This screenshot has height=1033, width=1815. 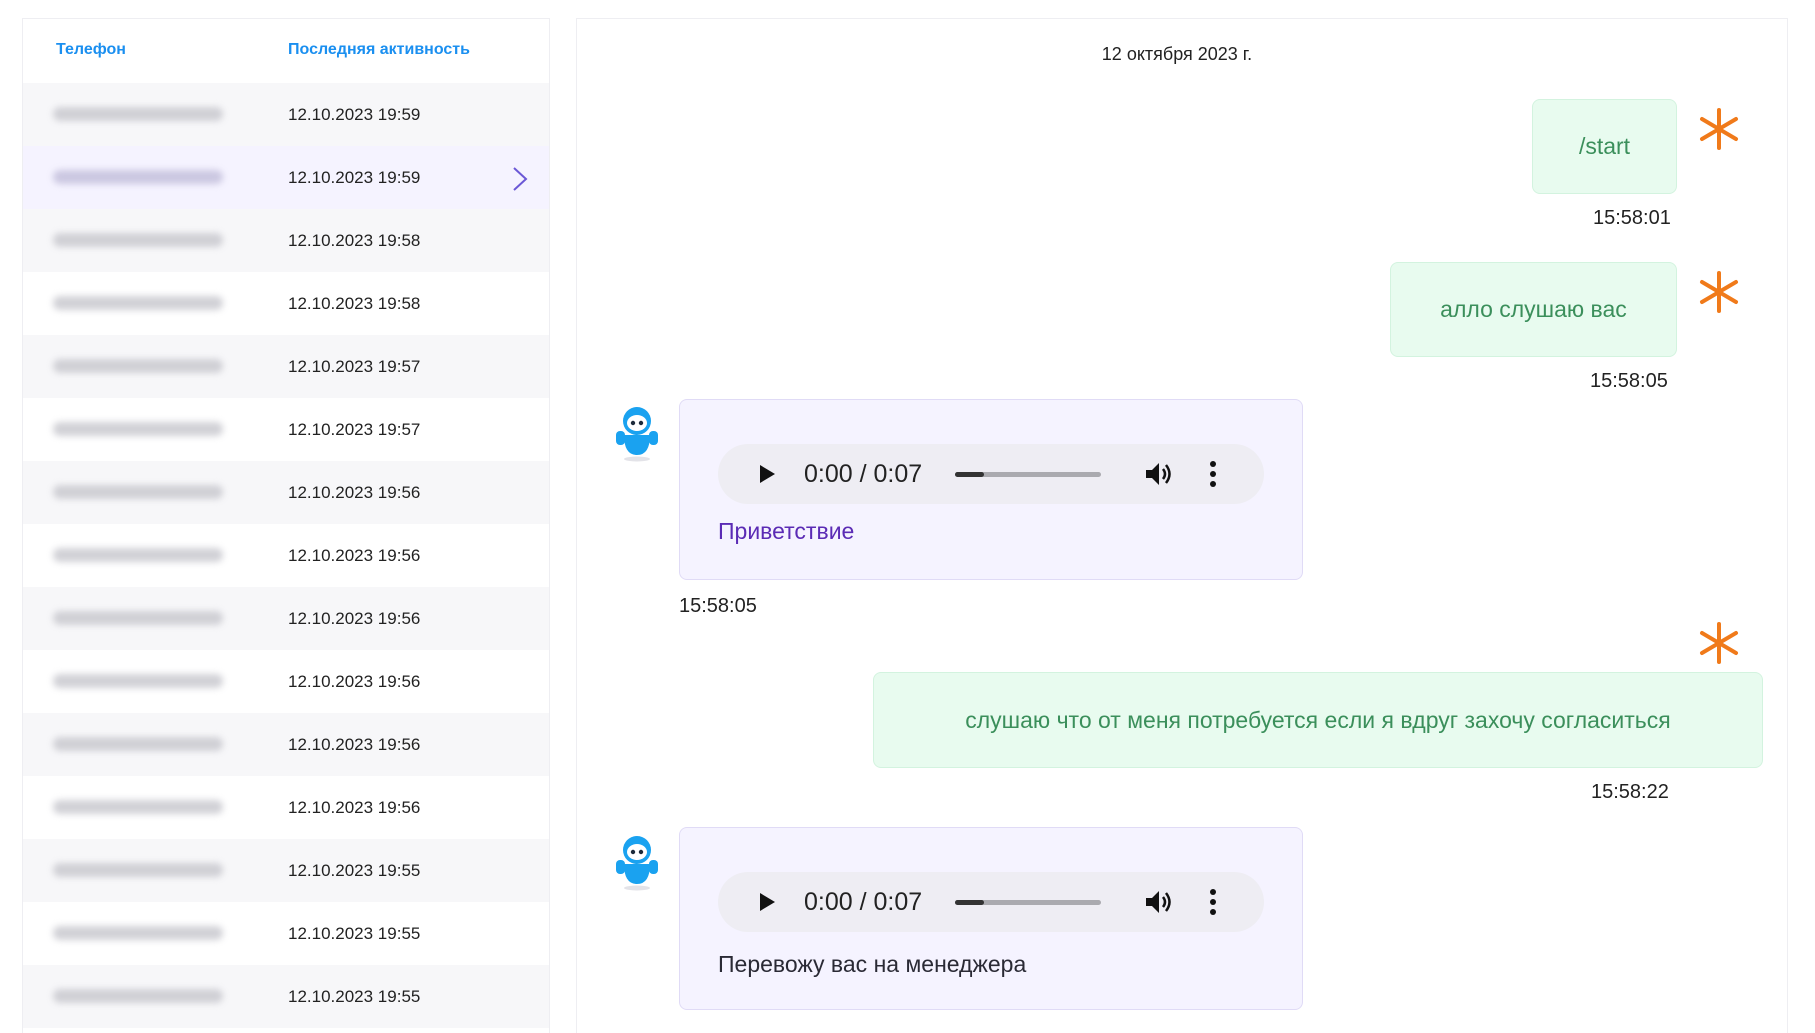 What do you see at coordinates (520, 179) in the screenshot?
I see `chevron-right-icon` at bounding box center [520, 179].